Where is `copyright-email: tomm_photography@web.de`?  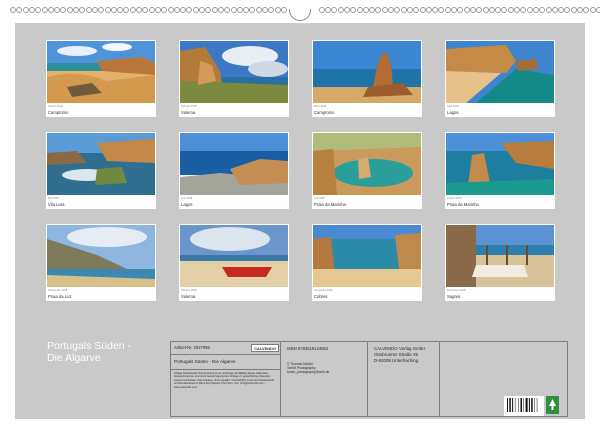
copyright-email: tomm_photography@web.de is located at coordinates (308, 372).